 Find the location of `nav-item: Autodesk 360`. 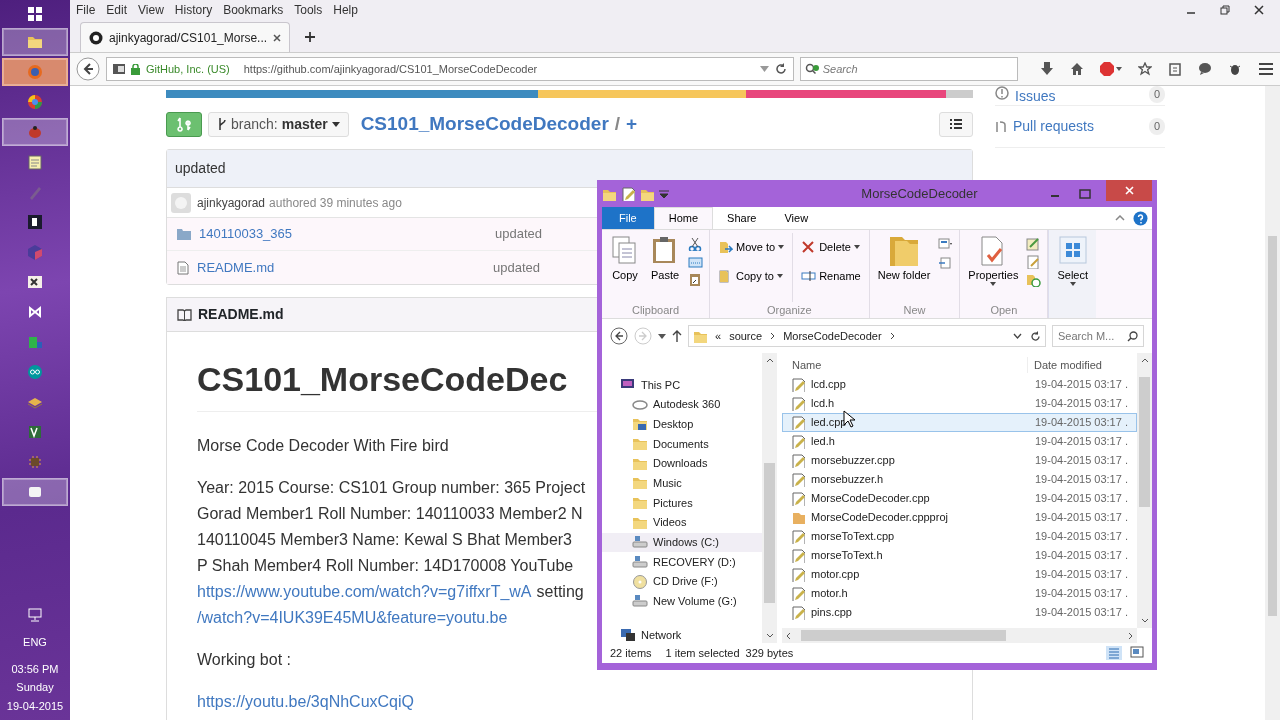

nav-item: Autodesk 360 is located at coordinates (682, 404).